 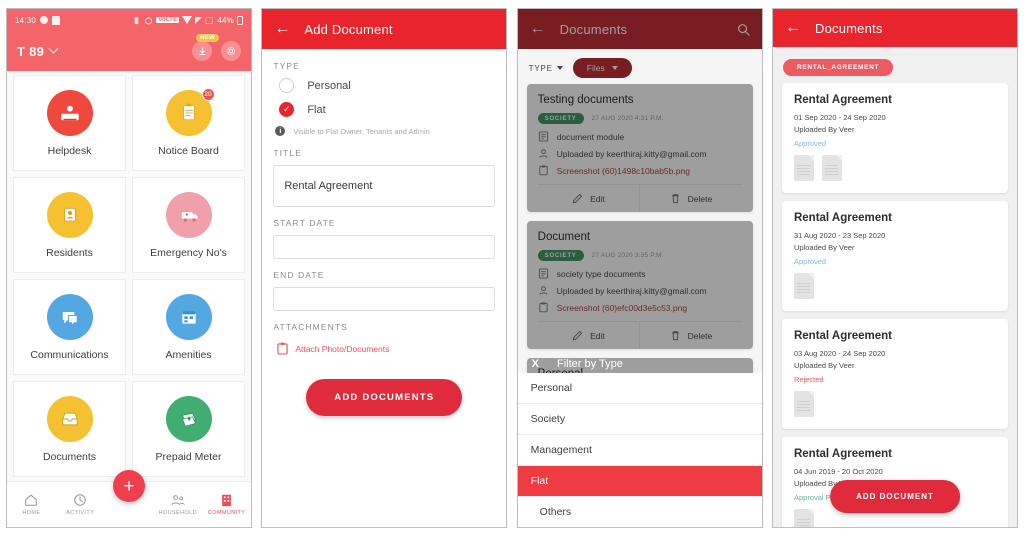 I want to click on filter-sheet-header: X Filter by Type, so click(x=640, y=364).